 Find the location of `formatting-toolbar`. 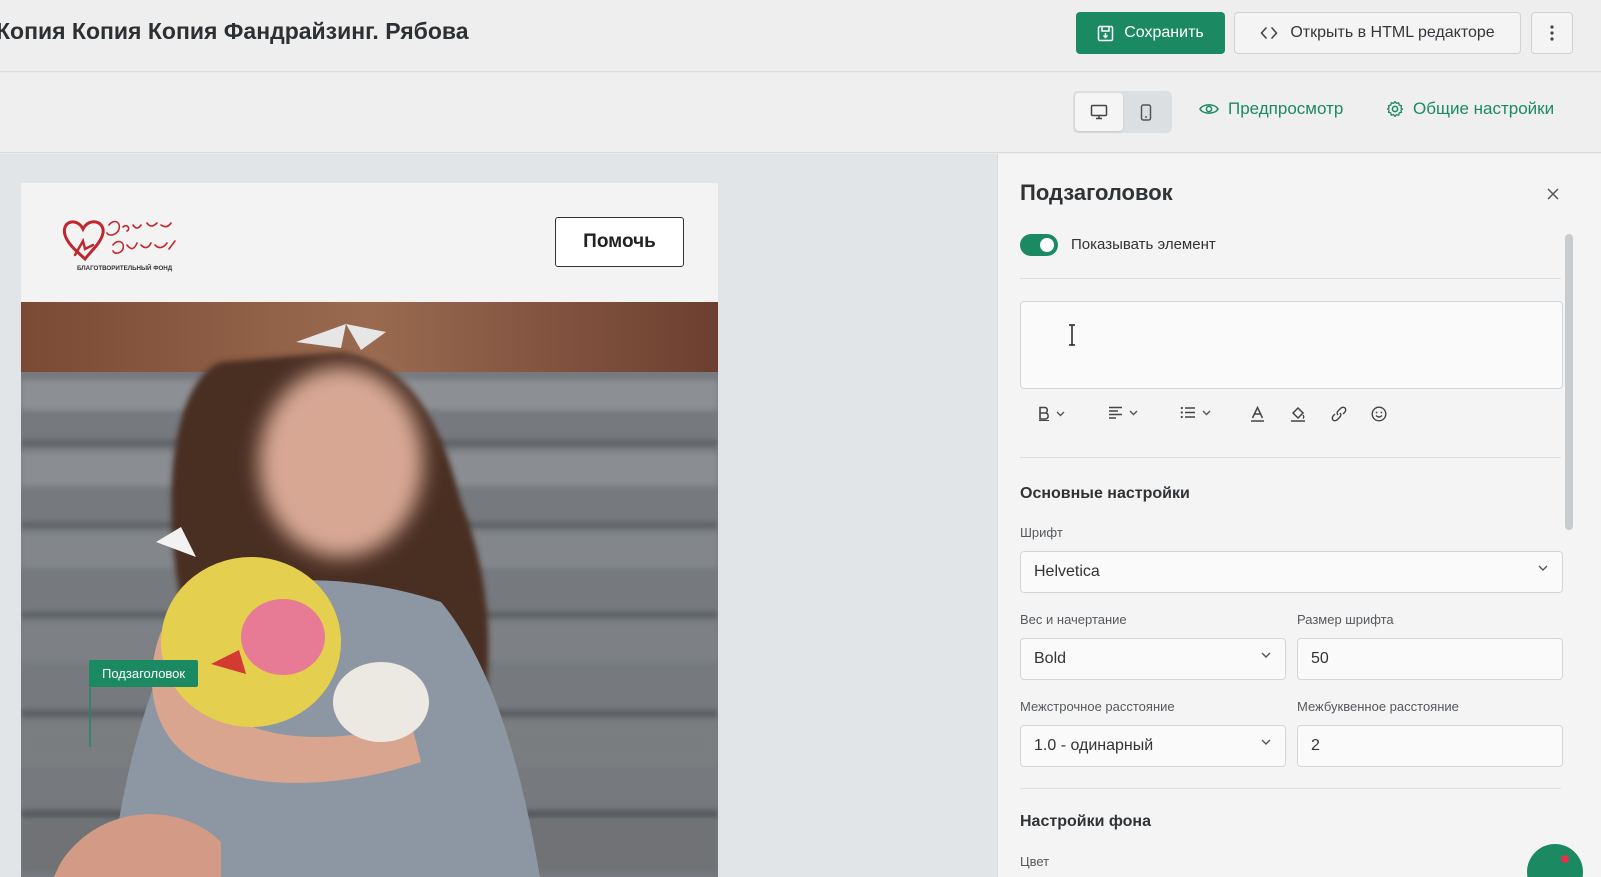

formatting-toolbar is located at coordinates (1230, 417).